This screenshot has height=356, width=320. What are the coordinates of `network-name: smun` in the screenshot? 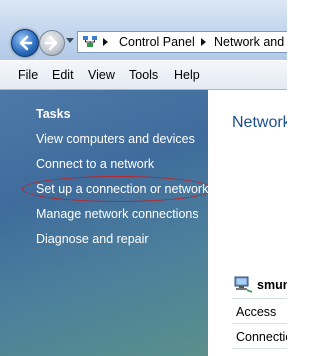 It's located at (272, 285).